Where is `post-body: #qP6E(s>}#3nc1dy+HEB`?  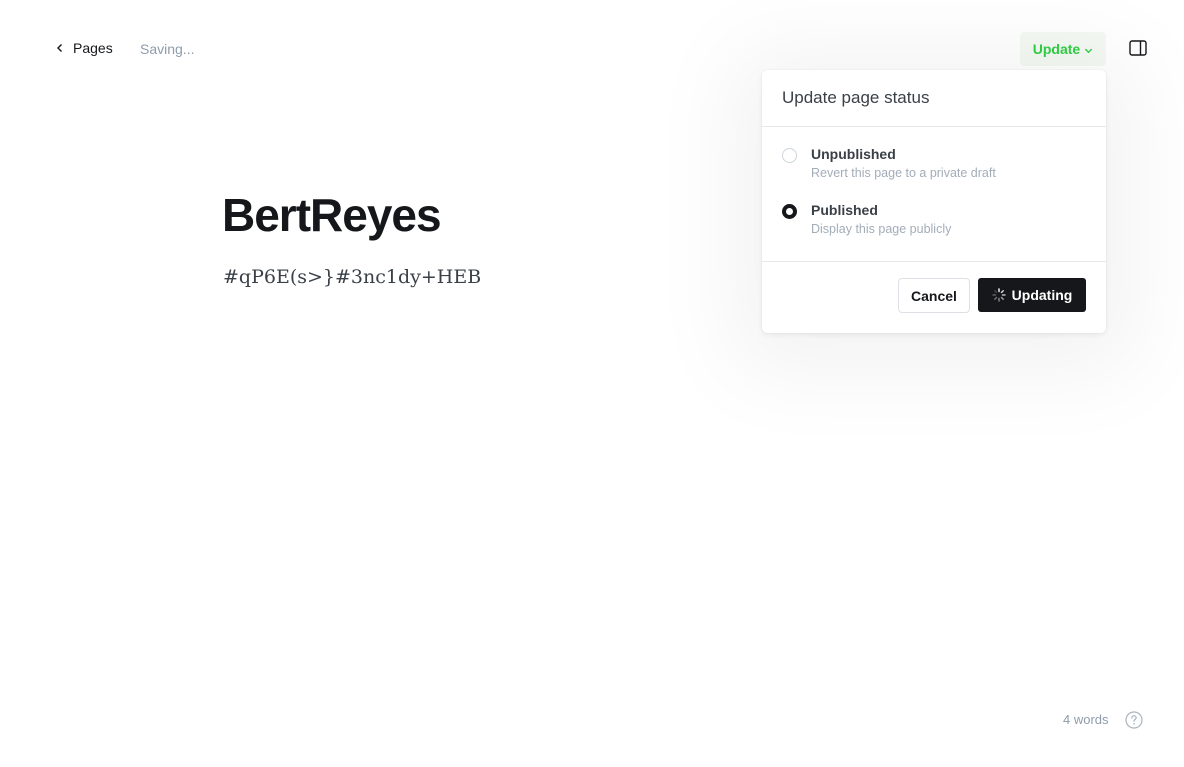 post-body: #qP6E(s>}#3nc1dy+HEB is located at coordinates (352, 277).